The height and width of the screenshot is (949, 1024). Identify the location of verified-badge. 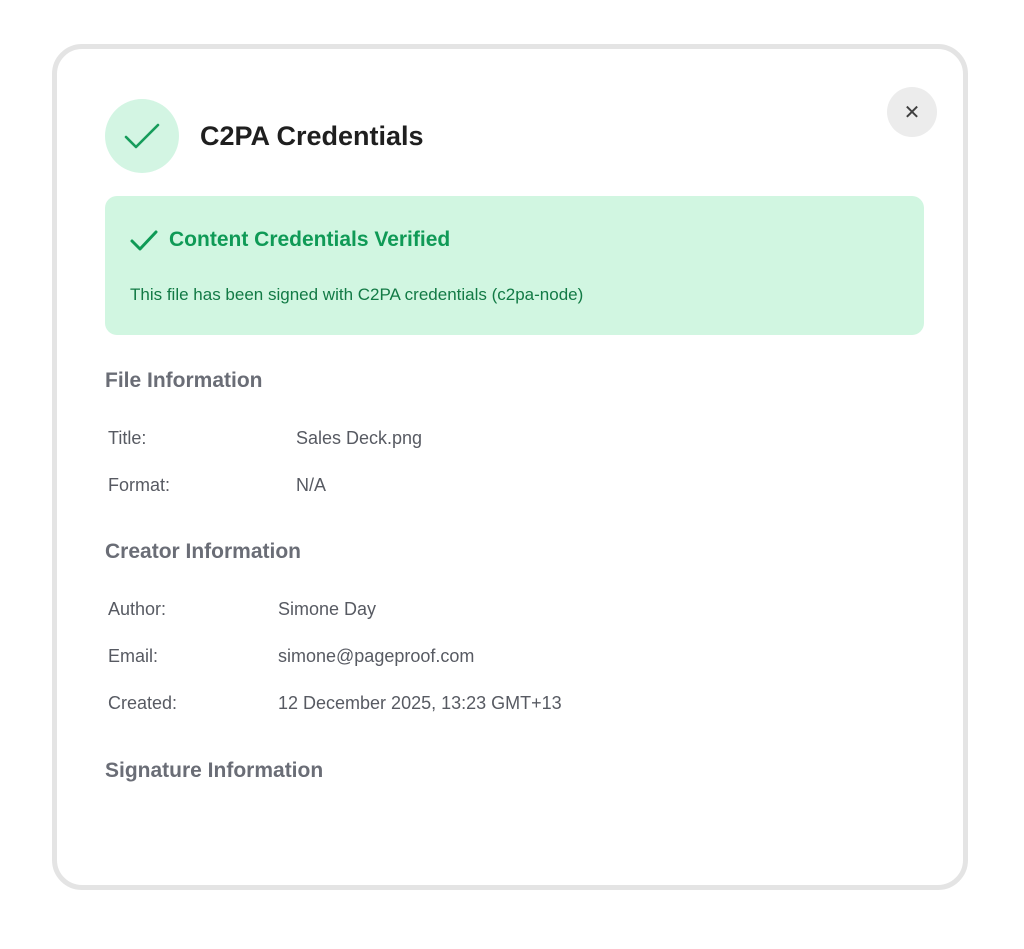
(142, 136).